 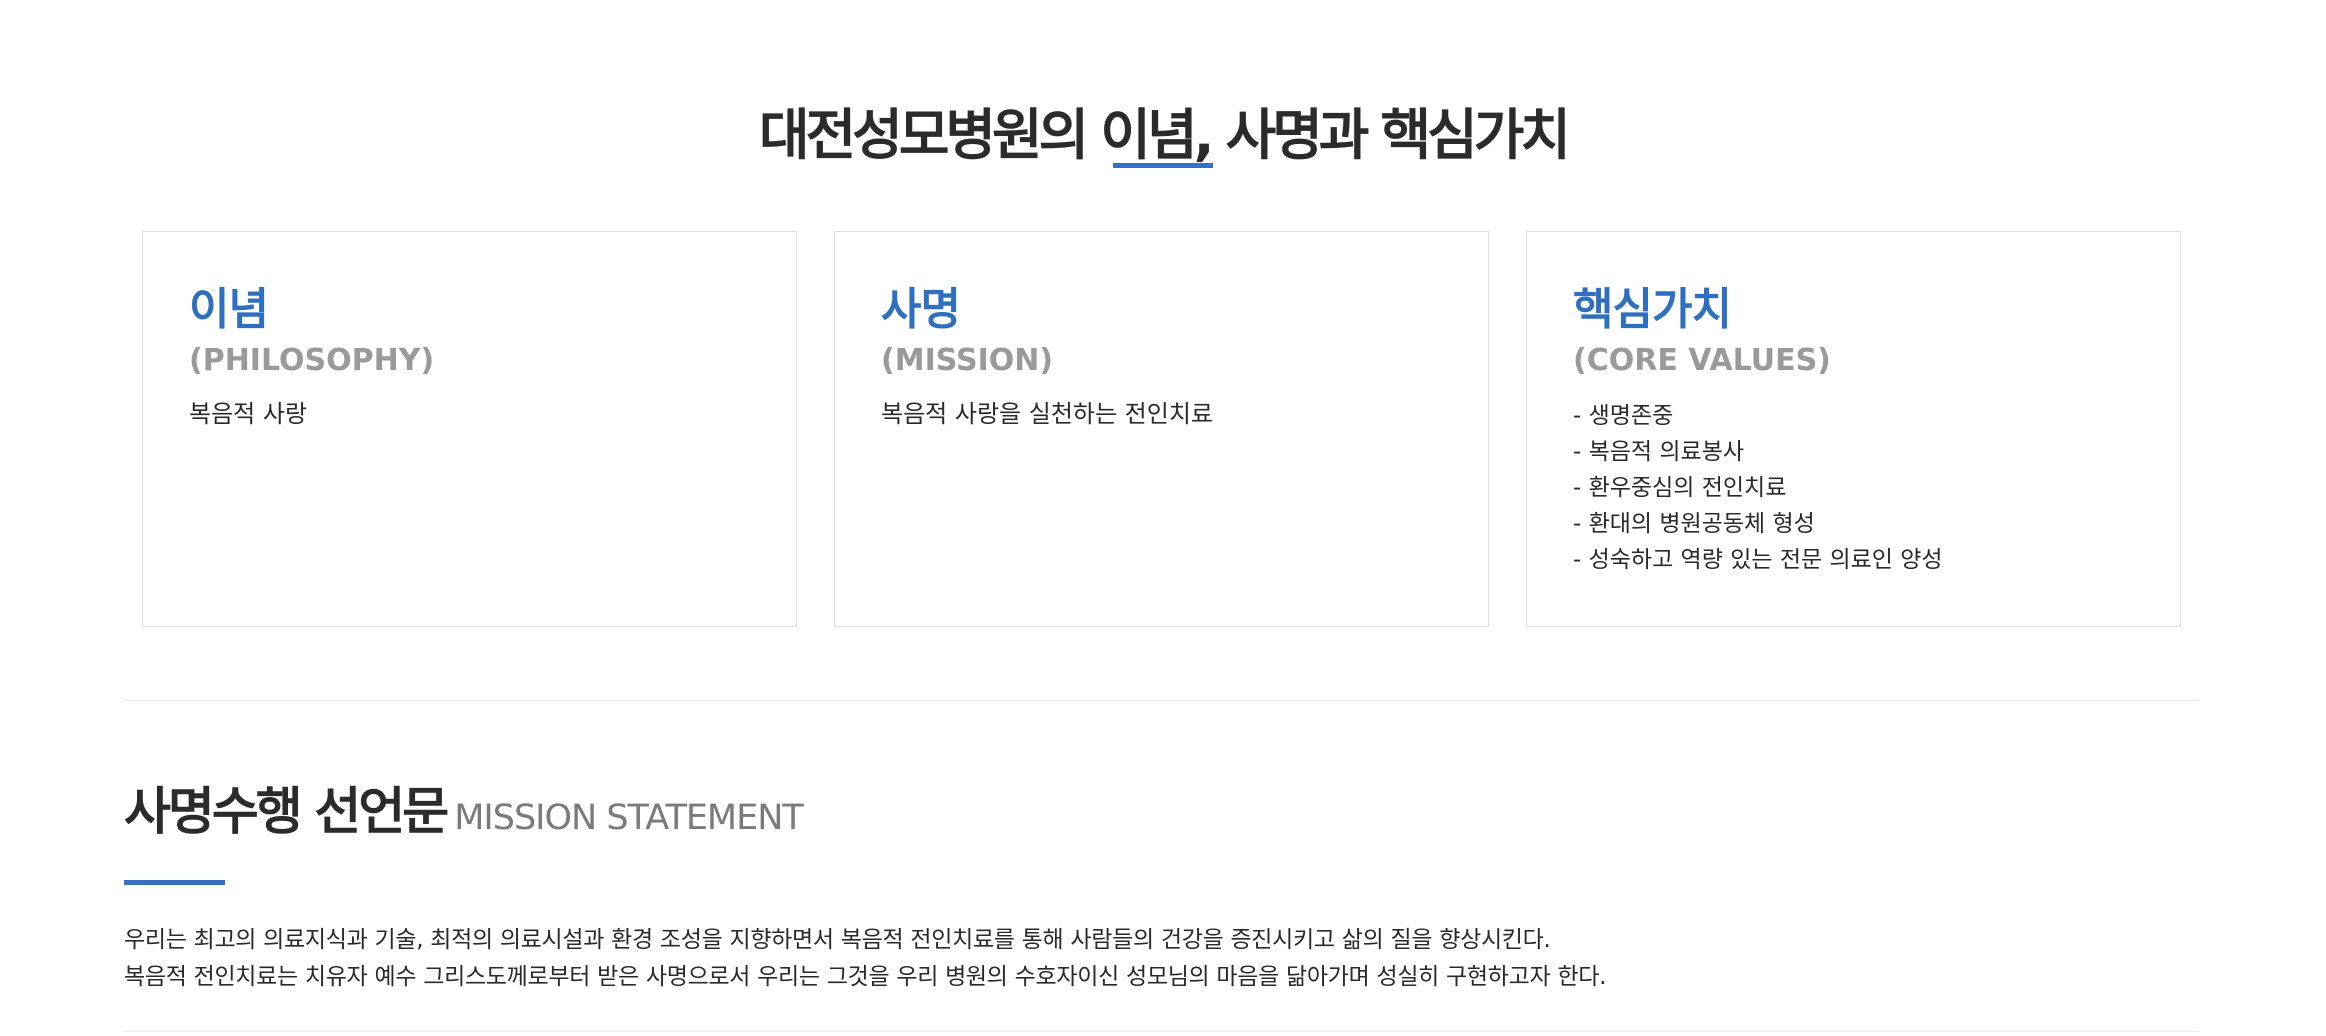 What do you see at coordinates (1161, 429) in the screenshot?
I see `mission-card: 사명 (MISSION) 복음적 사랑을 실천하는 전인치료` at bounding box center [1161, 429].